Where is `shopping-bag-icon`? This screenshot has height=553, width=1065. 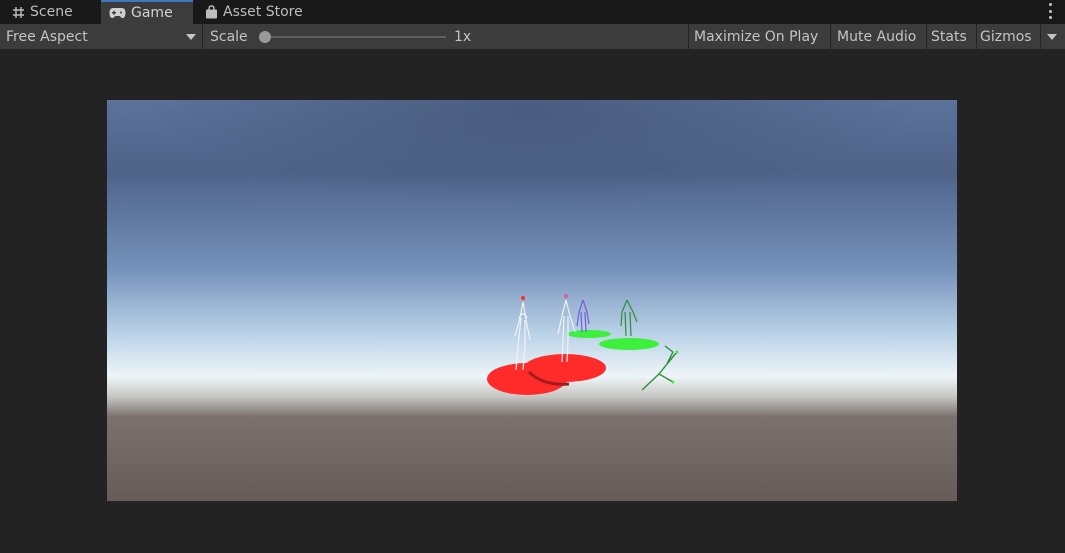
shopping-bag-icon is located at coordinates (211, 12).